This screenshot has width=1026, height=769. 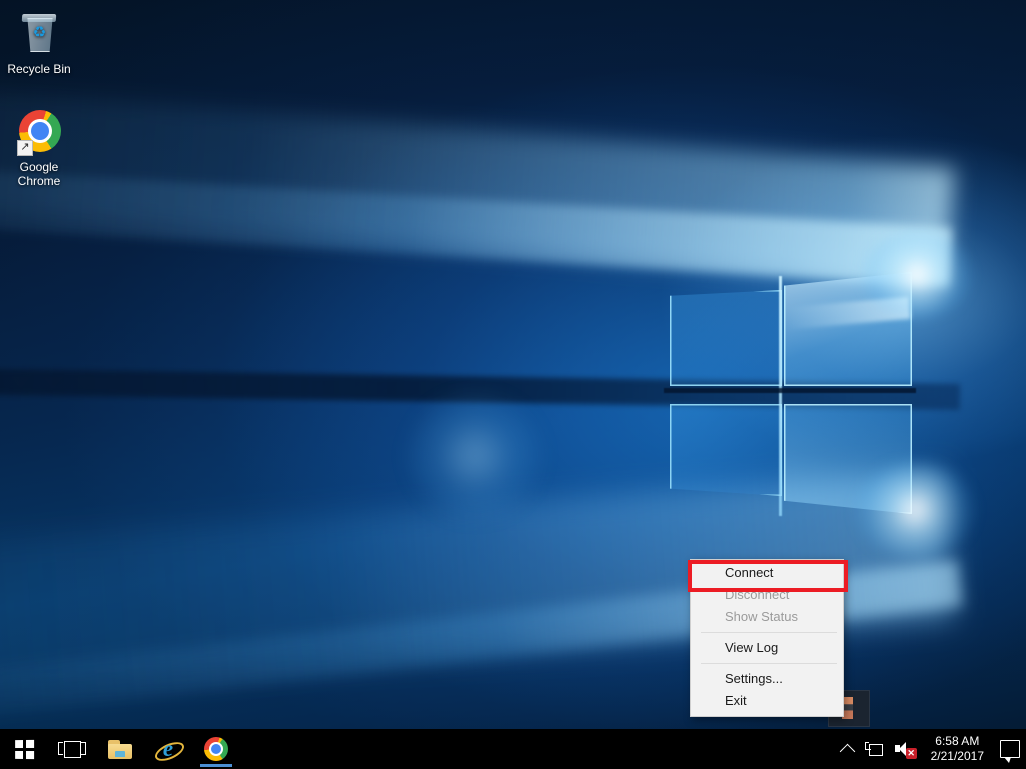 I want to click on network-icon, so click(x=873, y=749).